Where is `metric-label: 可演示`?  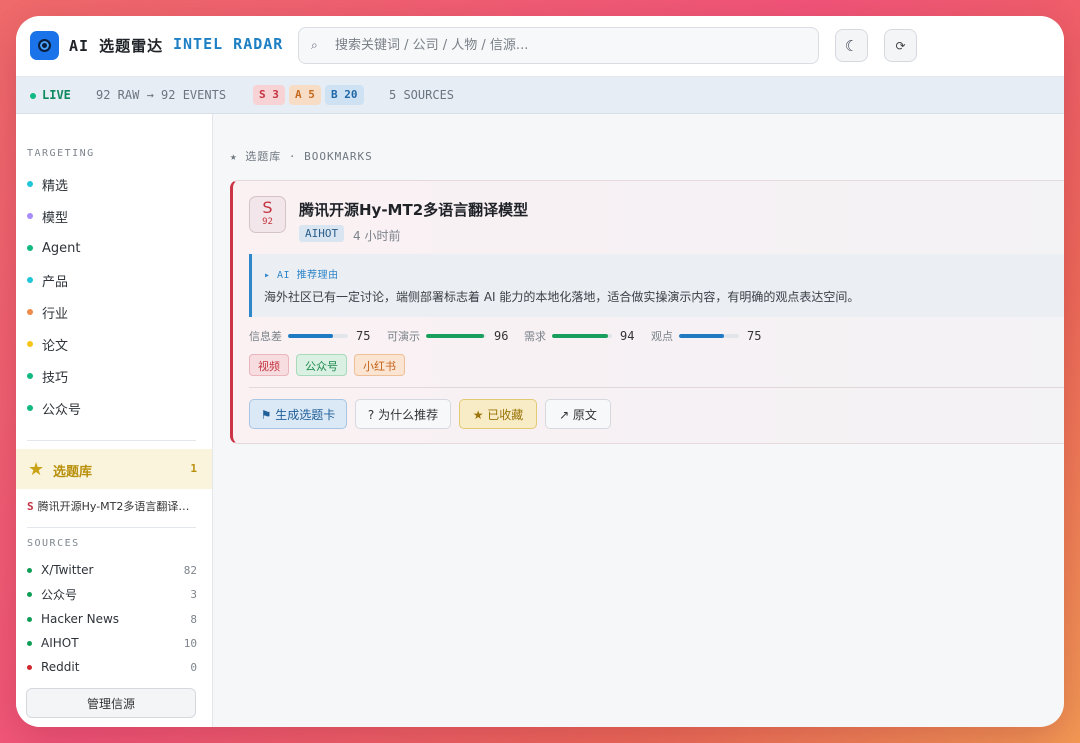 metric-label: 可演示 is located at coordinates (403, 336).